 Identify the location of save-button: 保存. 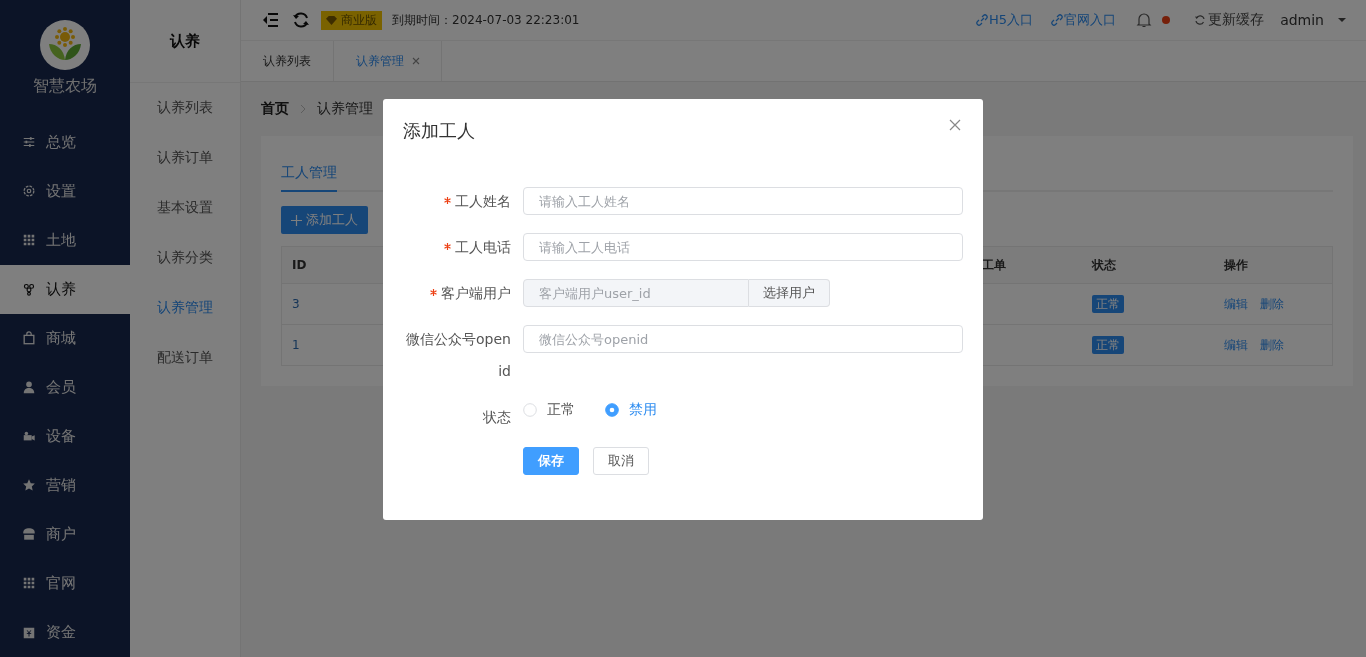
(551, 461).